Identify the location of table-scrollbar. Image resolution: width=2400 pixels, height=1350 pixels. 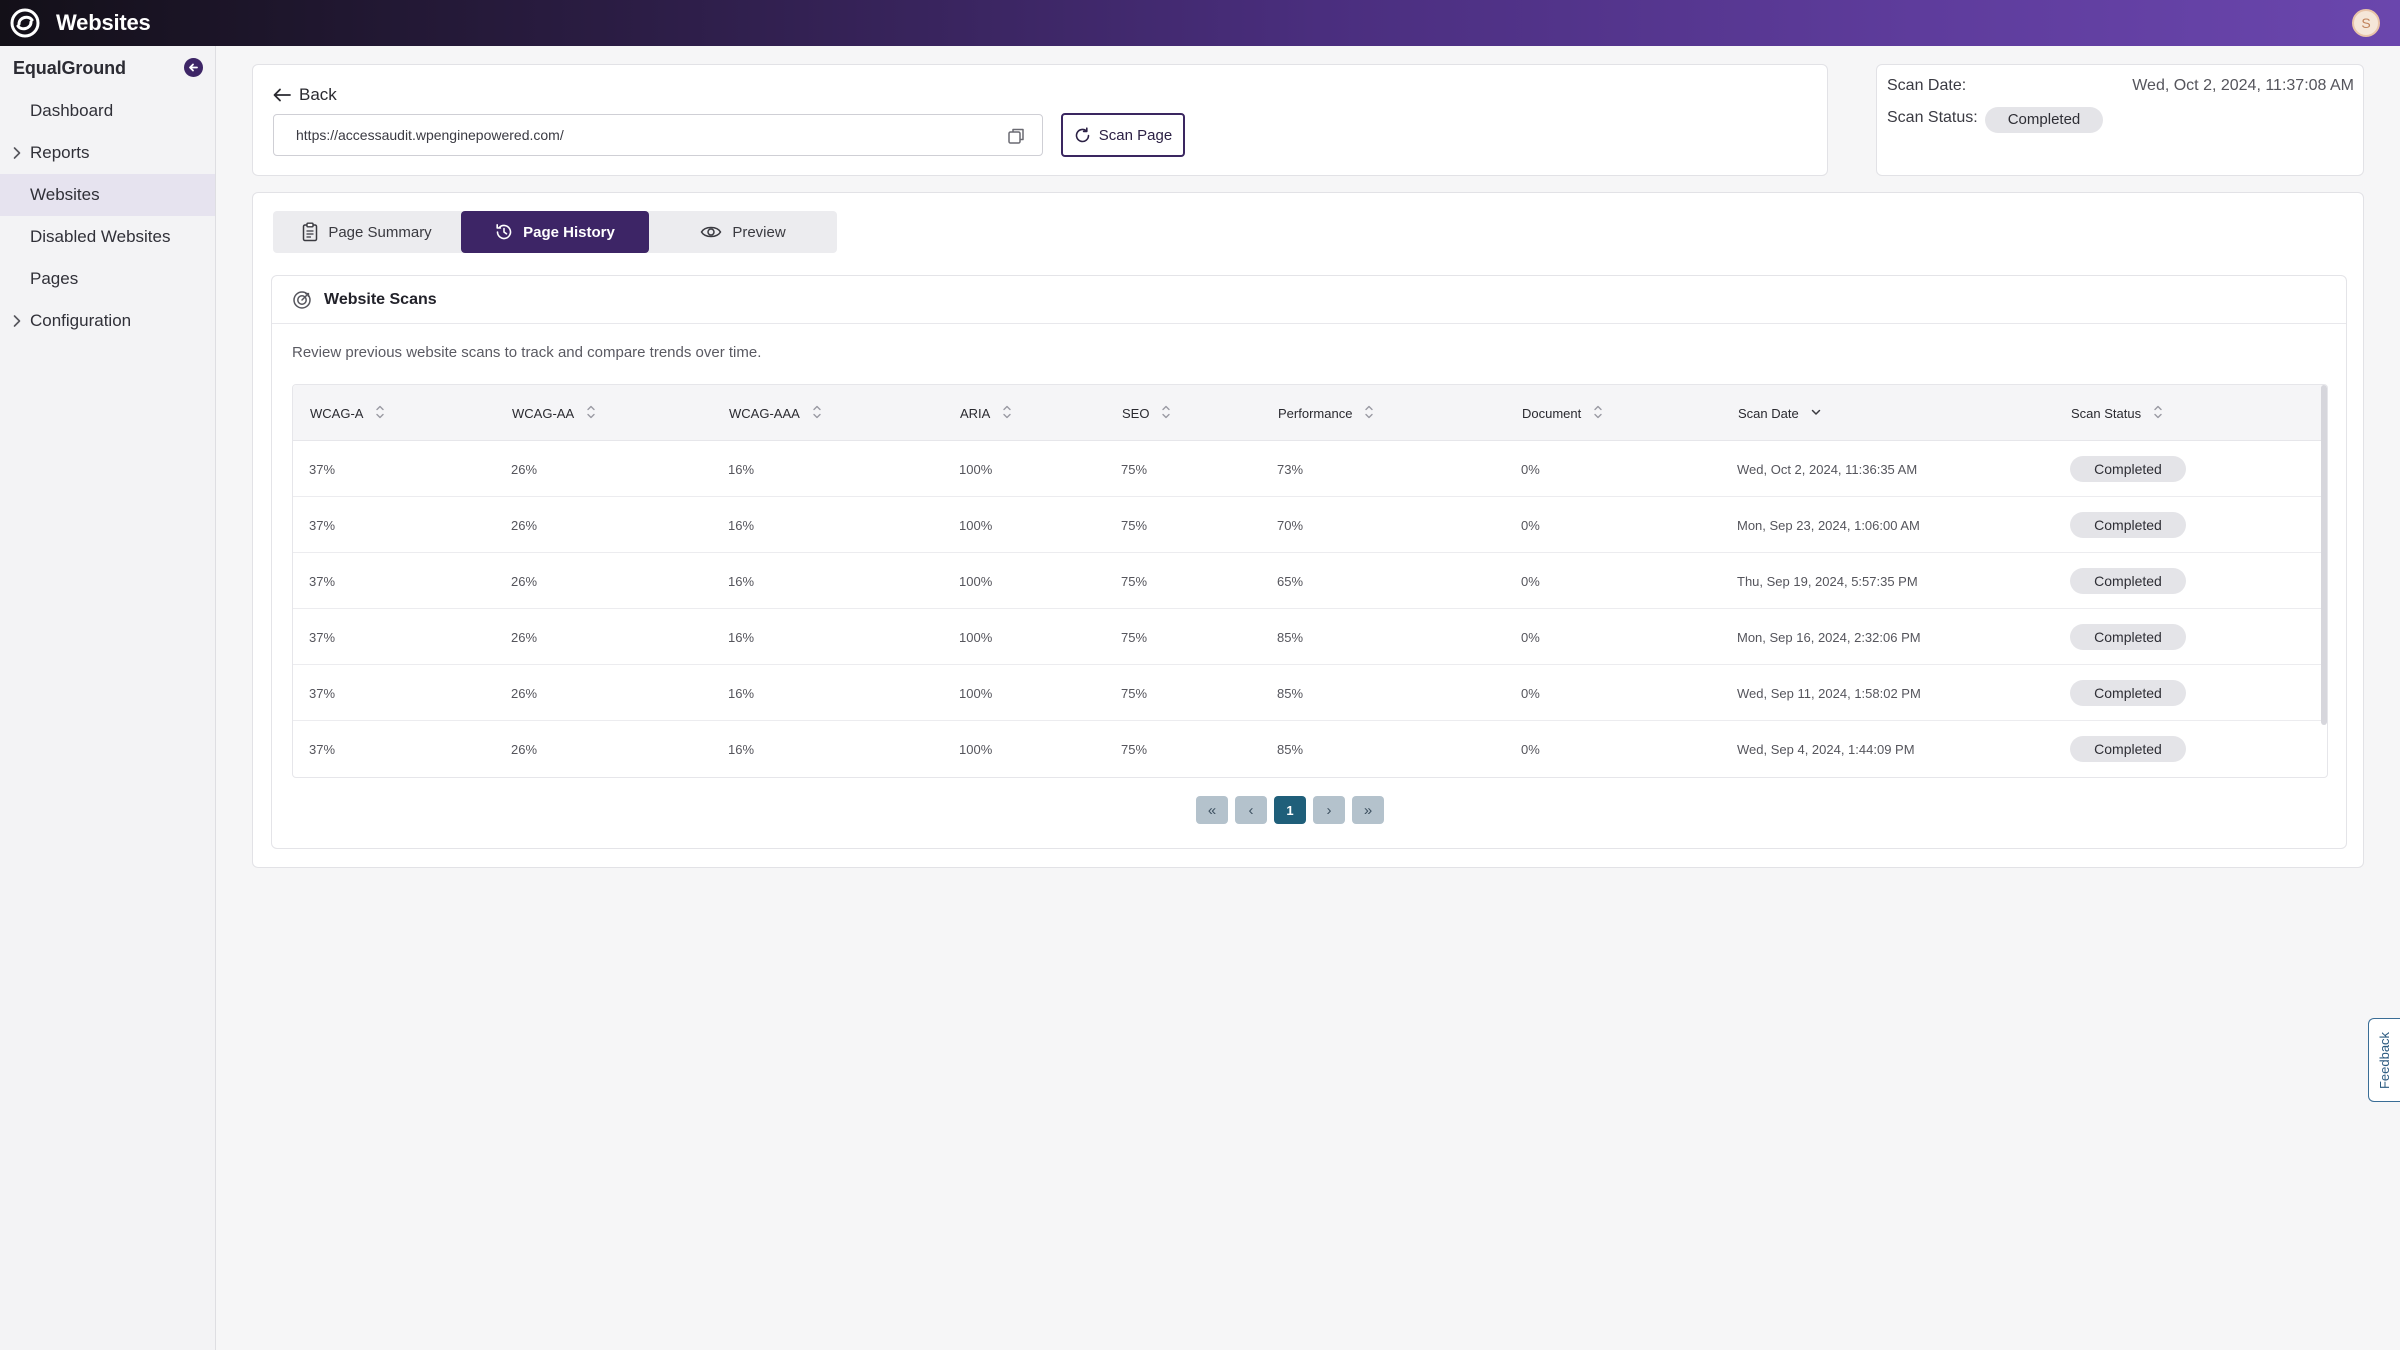
(2324, 555).